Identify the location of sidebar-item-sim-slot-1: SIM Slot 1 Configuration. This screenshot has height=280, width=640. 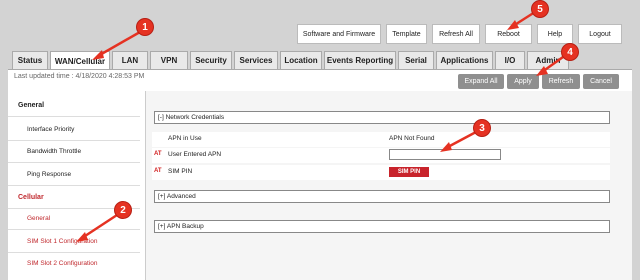
(62, 241).